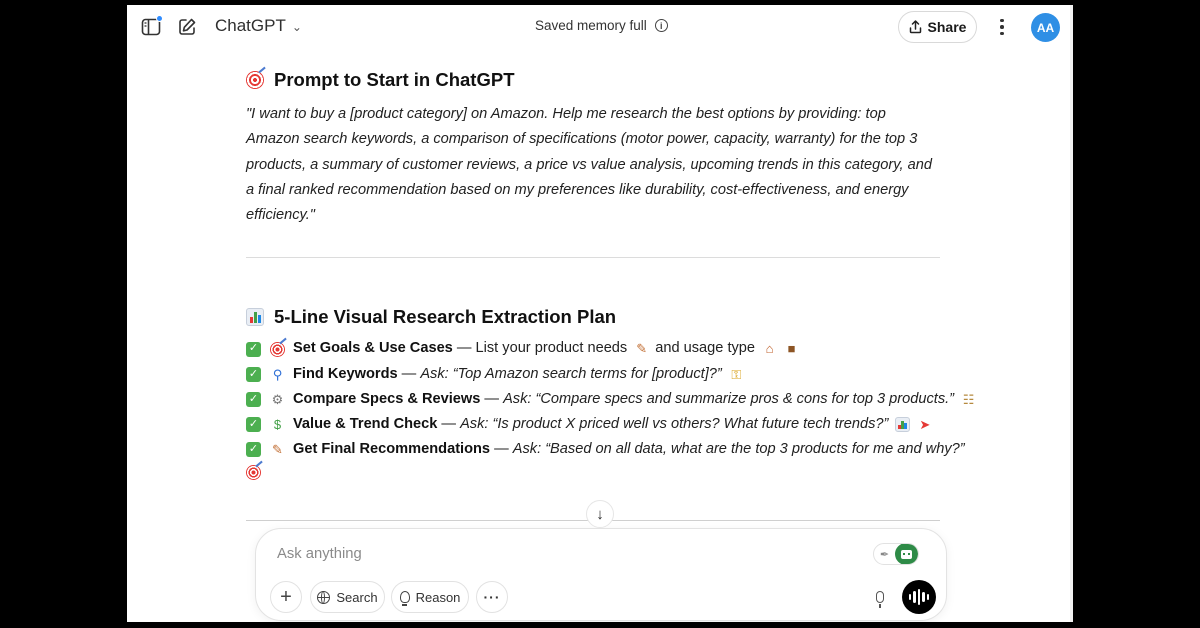 The width and height of the screenshot is (1200, 628). Describe the element at coordinates (910, 597) in the screenshot. I see `waveform-icon` at that location.